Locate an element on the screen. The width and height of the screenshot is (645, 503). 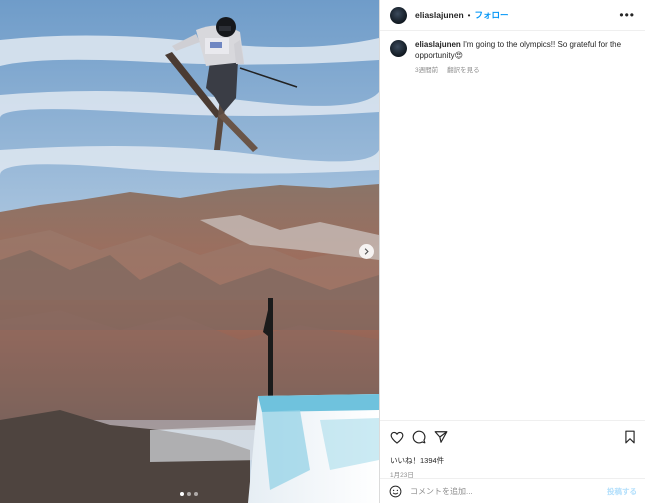
comment-bar: 投稿する is located at coordinates (512, 490).